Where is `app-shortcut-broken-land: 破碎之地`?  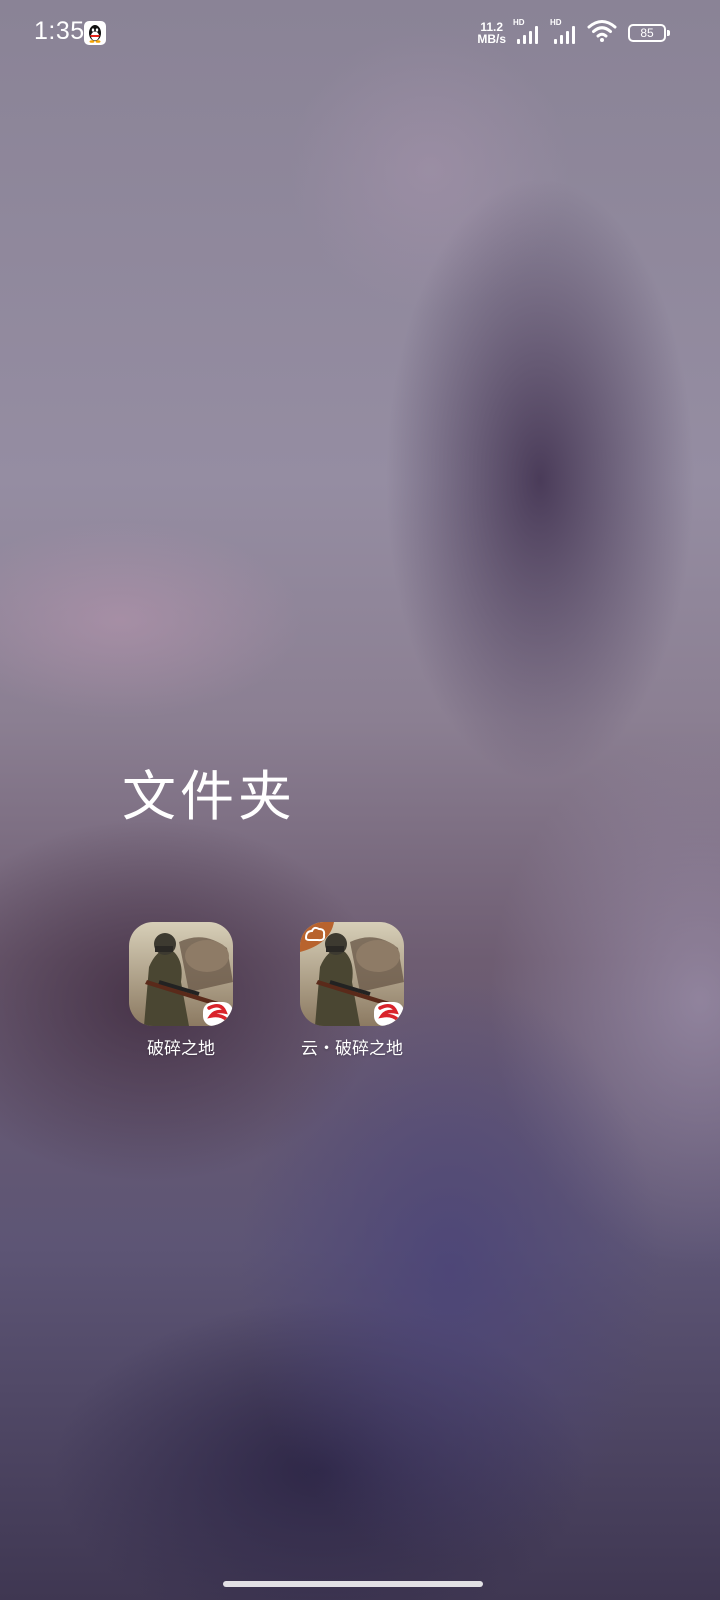 app-shortcut-broken-land: 破碎之地 is located at coordinates (181, 990).